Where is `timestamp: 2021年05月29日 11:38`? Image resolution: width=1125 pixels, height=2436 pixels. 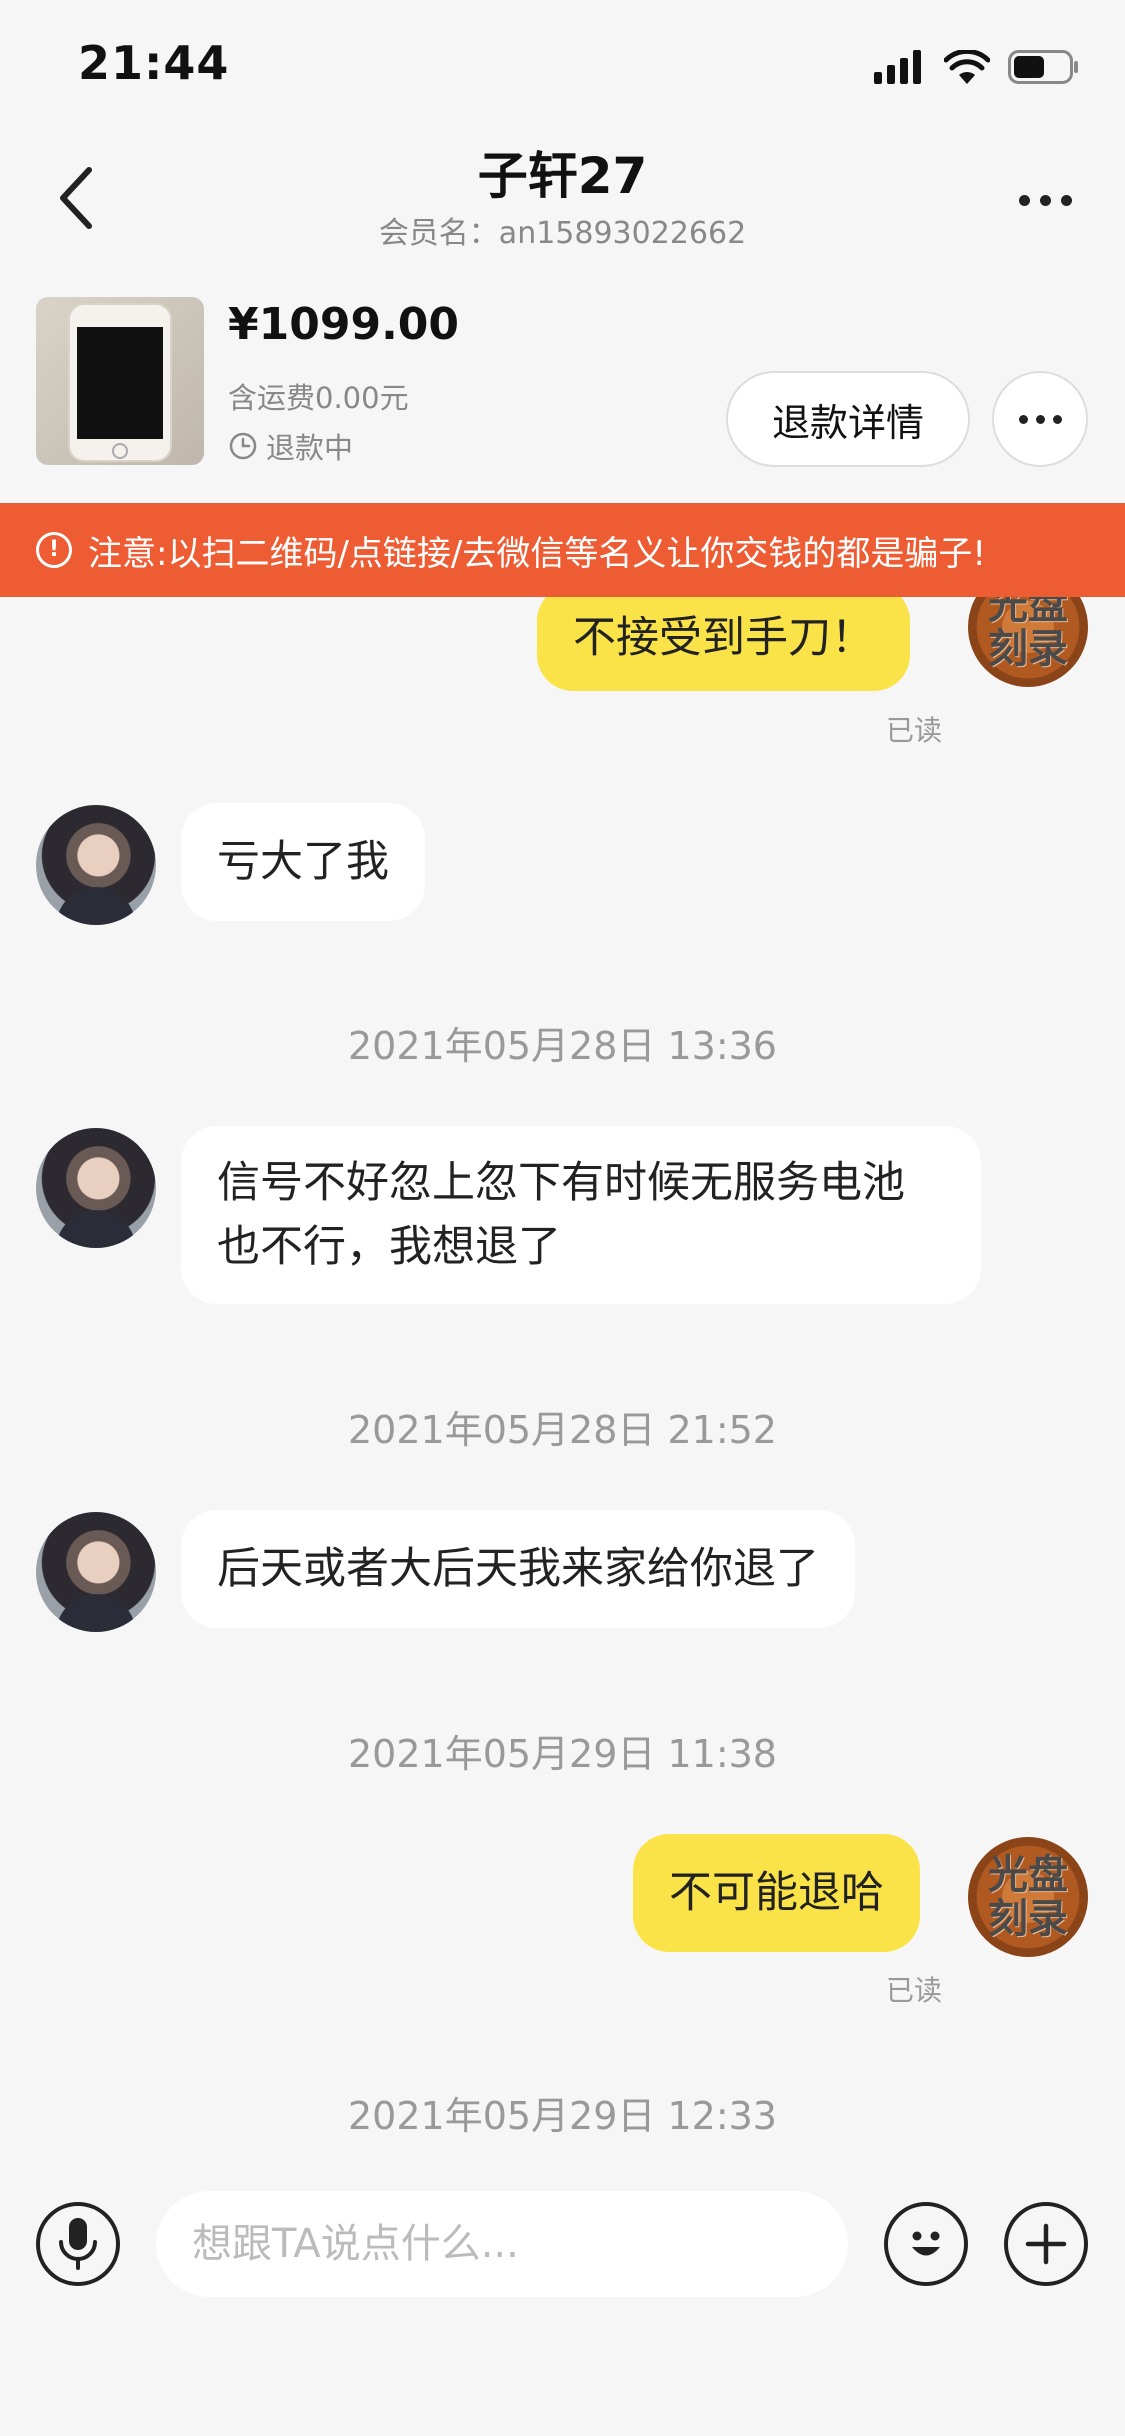
timestamp: 2021年05月29日 11:38 is located at coordinates (562, 1754).